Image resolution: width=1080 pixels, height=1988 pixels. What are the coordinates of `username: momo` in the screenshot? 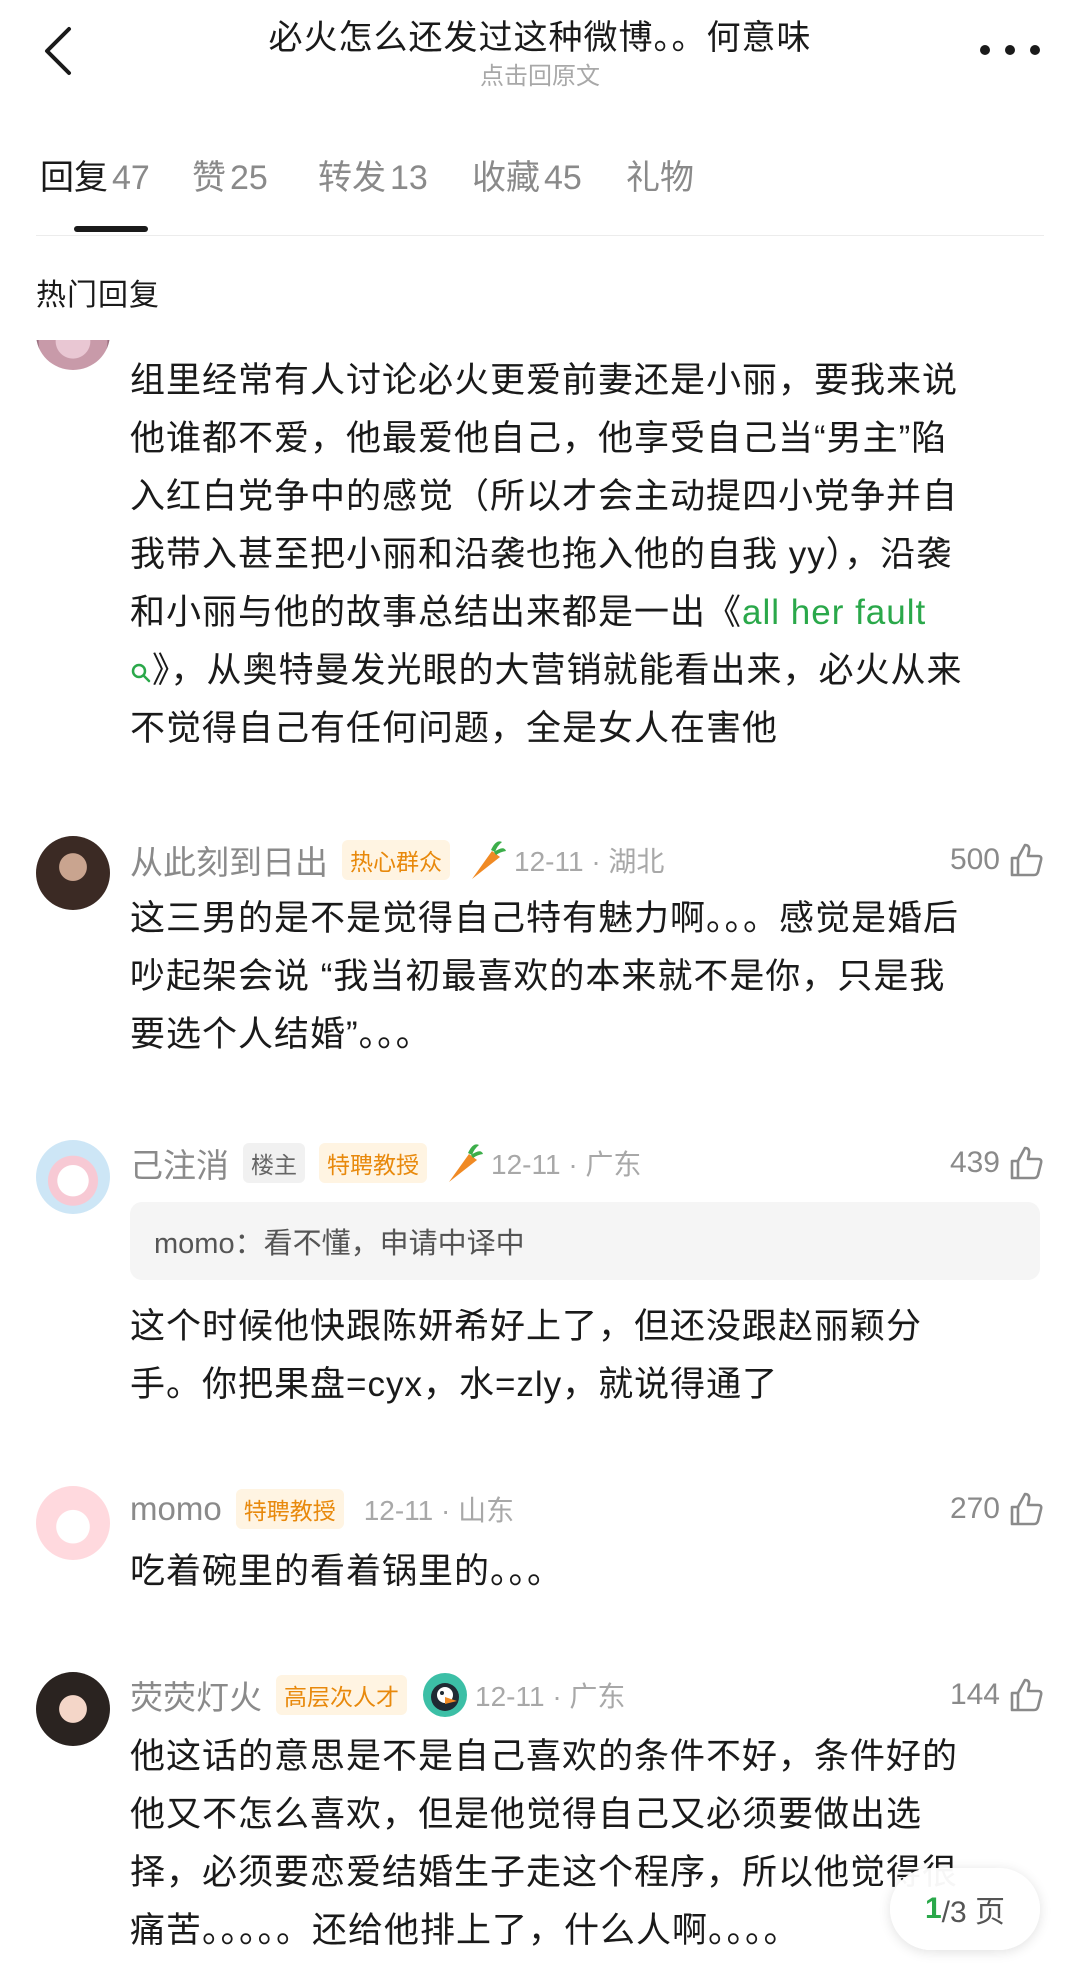 It's located at (176, 1509).